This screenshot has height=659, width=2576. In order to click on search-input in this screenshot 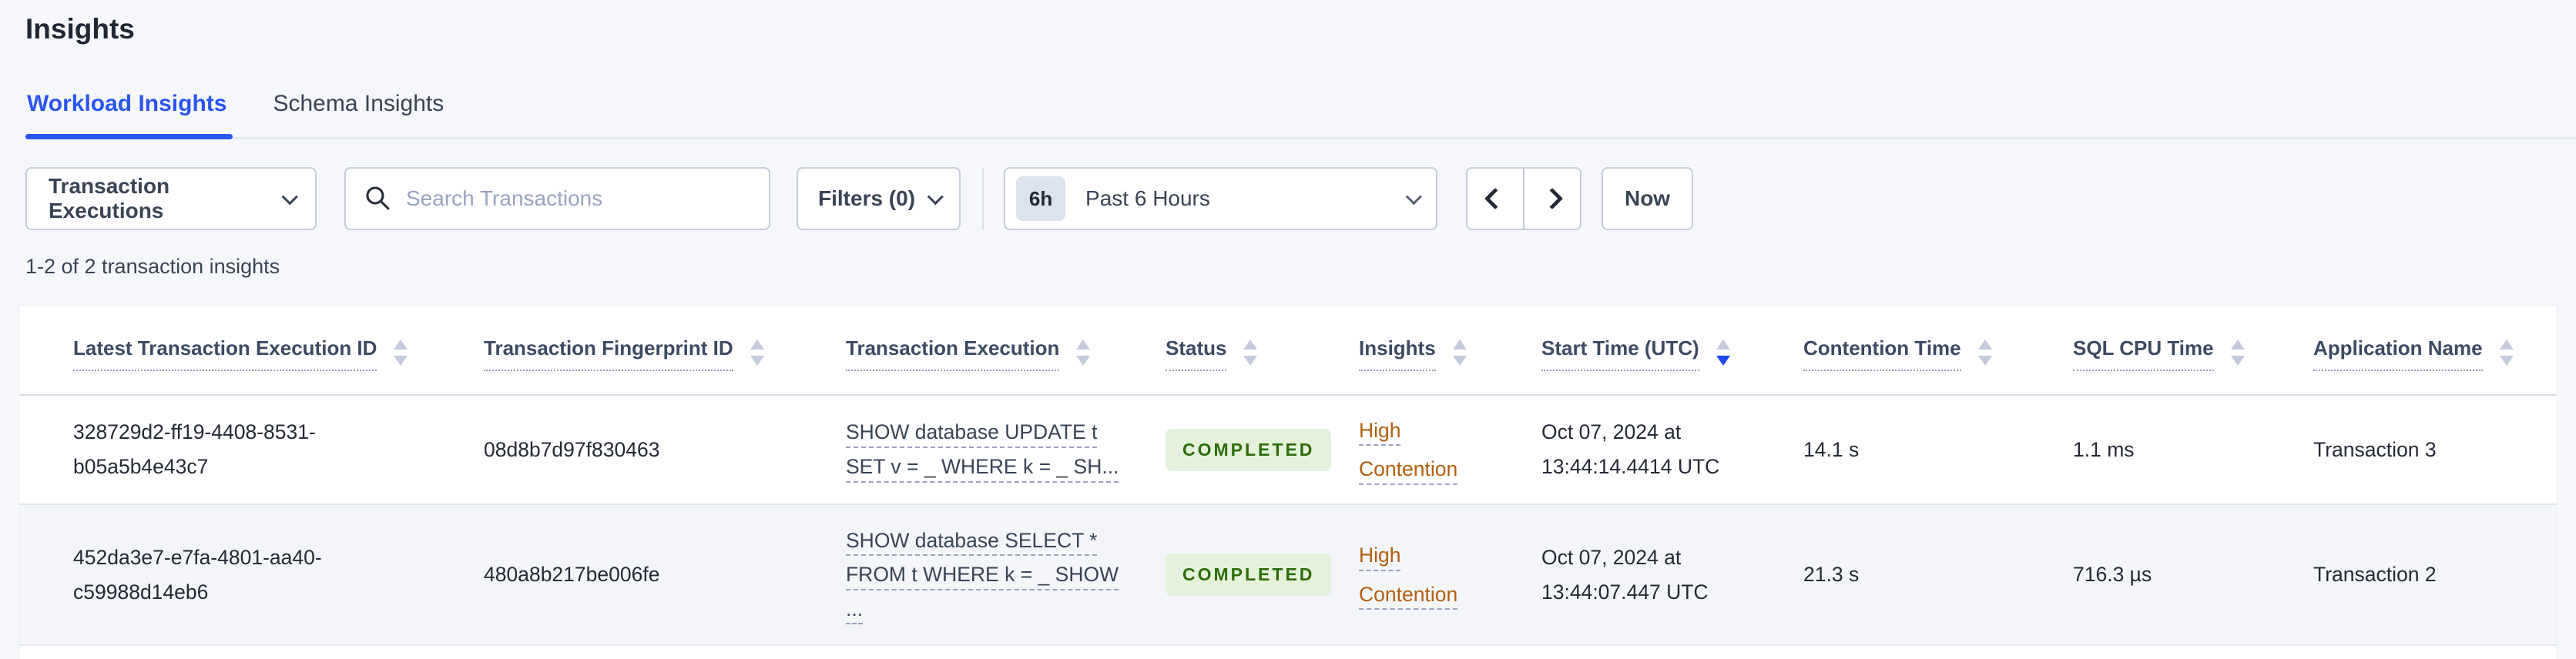, I will do `click(579, 198)`.